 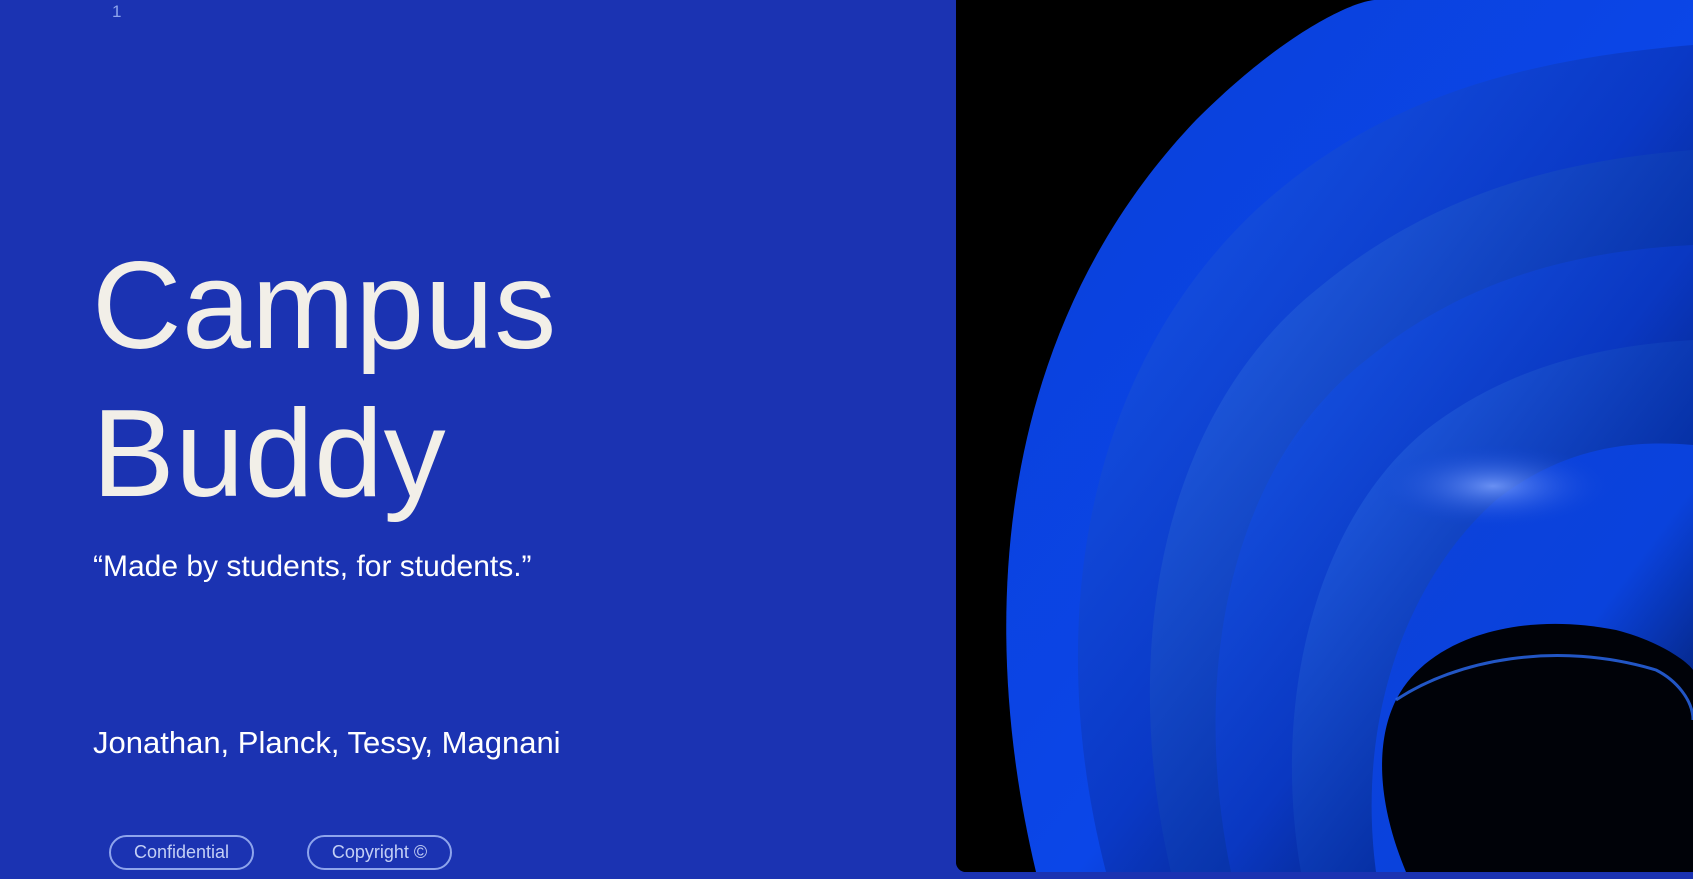 What do you see at coordinates (324, 306) in the screenshot?
I see `title-line-1: Campus` at bounding box center [324, 306].